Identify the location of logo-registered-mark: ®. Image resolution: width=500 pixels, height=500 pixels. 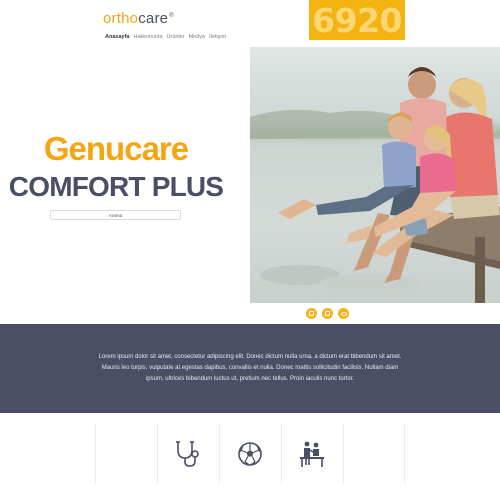
(171, 16).